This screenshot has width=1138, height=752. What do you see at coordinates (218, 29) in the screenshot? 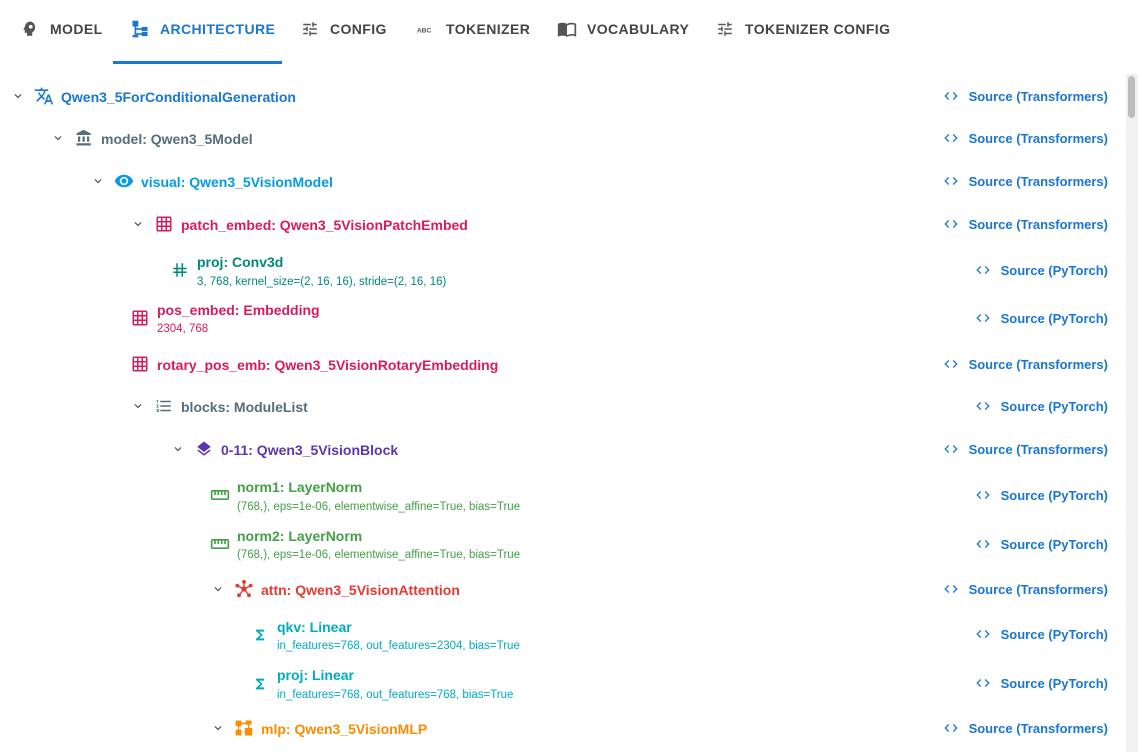
I see `tab-label: ARCHITECTURE` at bounding box center [218, 29].